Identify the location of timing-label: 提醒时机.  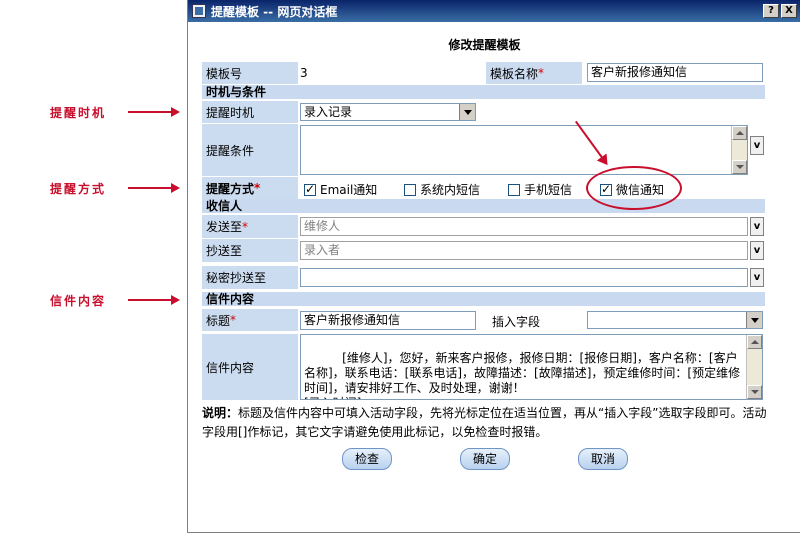
(250, 112).